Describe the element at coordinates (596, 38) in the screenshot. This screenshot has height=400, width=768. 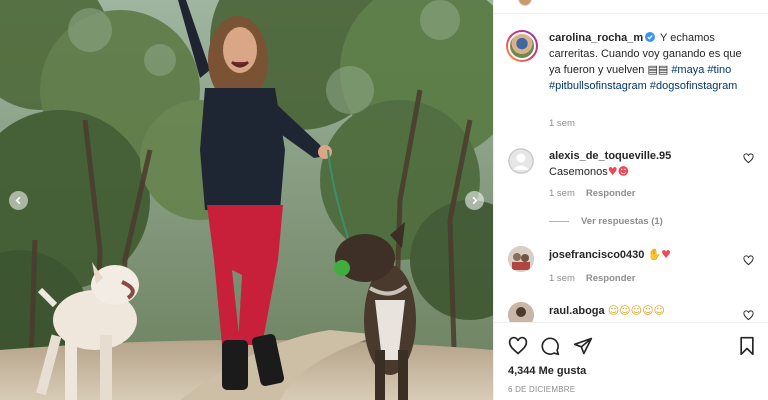
I see `author-username: carolina_rocha_m` at that location.